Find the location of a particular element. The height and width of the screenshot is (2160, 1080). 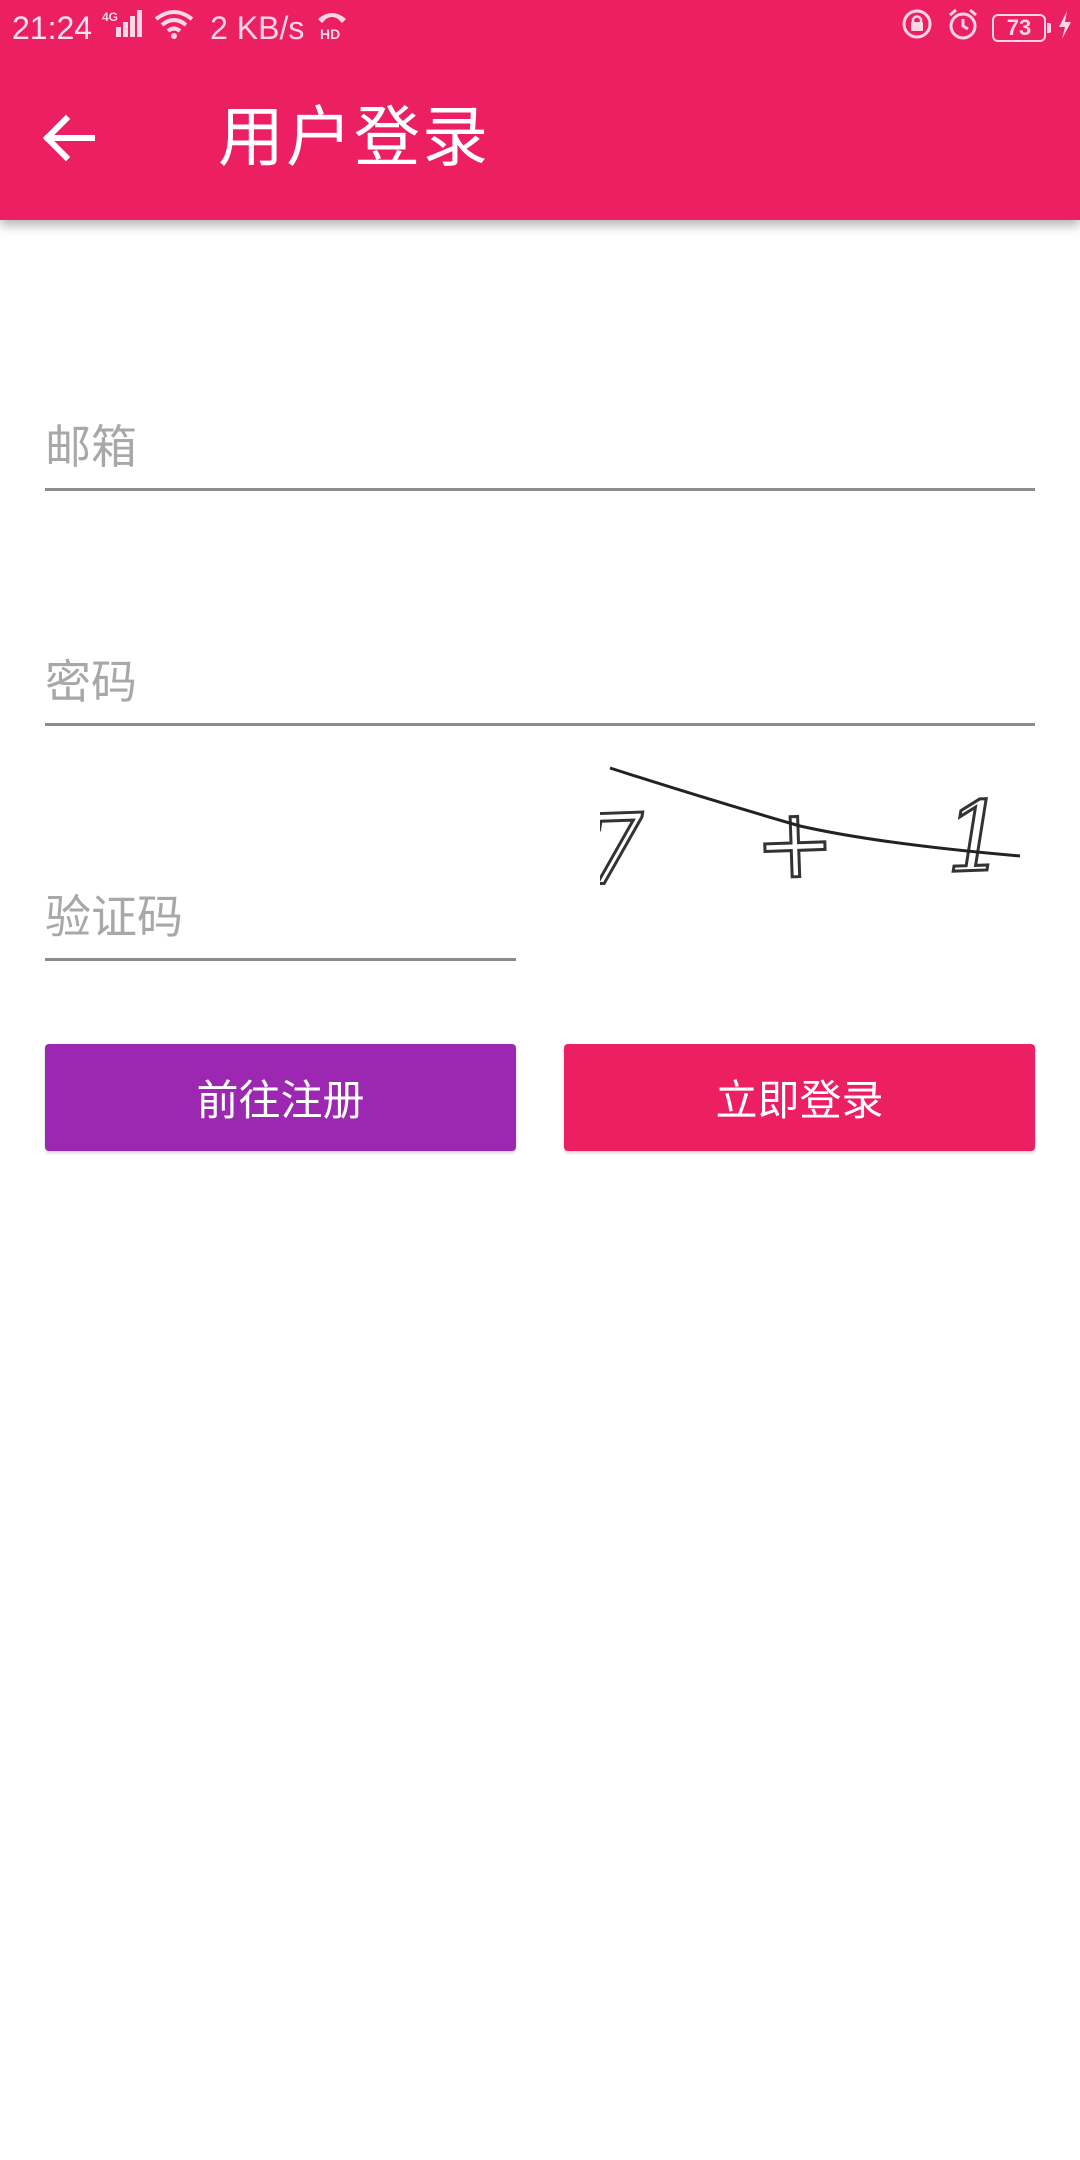

network-type-label: 4G is located at coordinates (110, 17).